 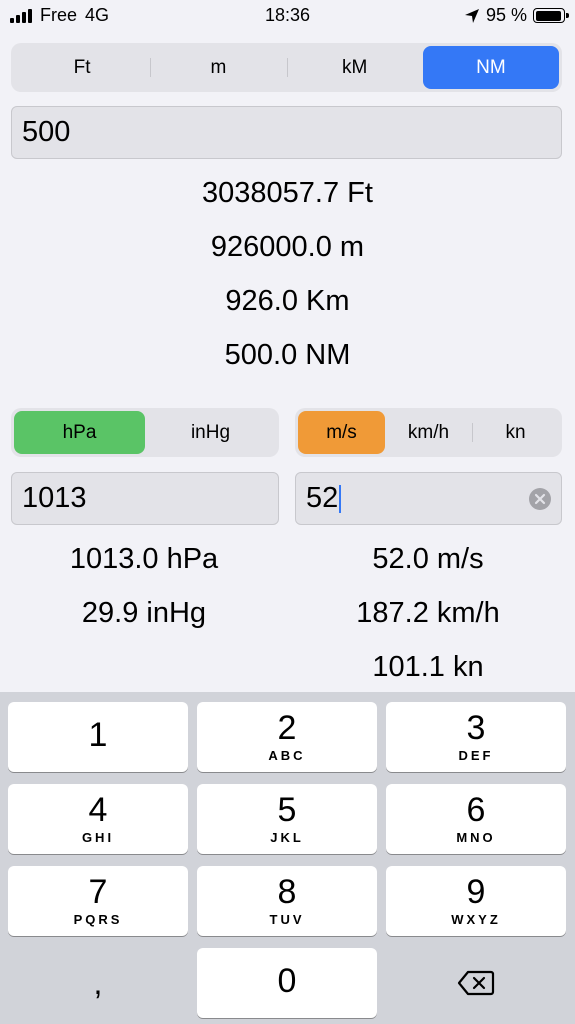 What do you see at coordinates (341, 432) in the screenshot?
I see `speed-unit-ms: m/s` at bounding box center [341, 432].